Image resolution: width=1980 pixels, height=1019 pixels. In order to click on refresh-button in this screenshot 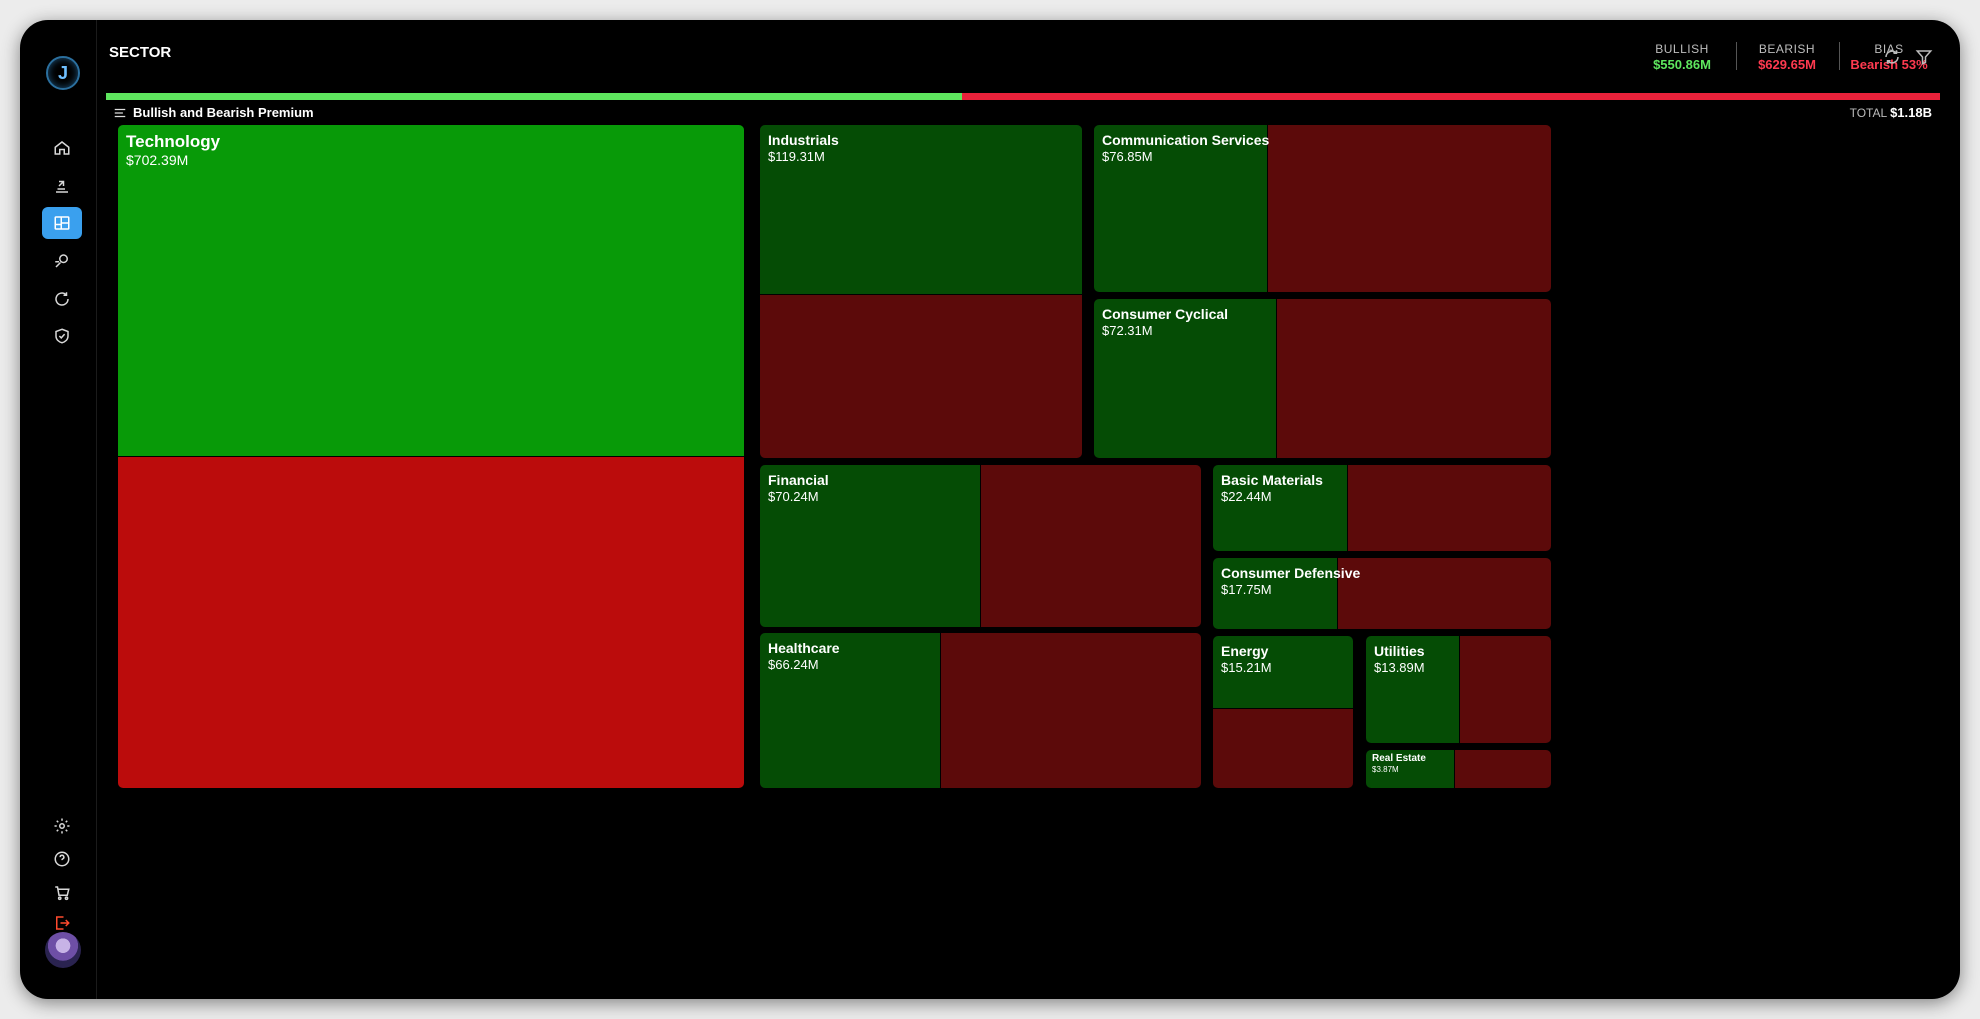, I will do `click(1892, 57)`.